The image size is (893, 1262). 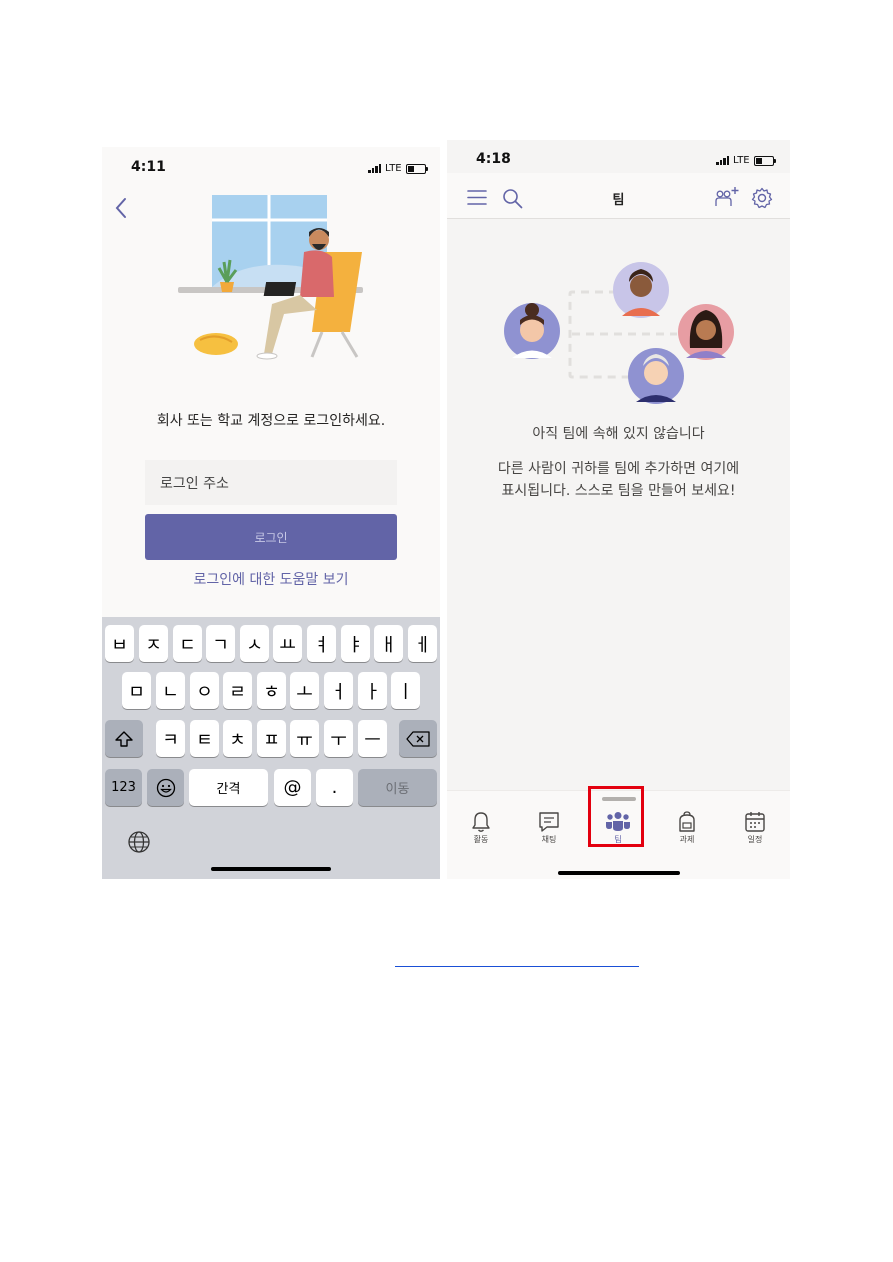 I want to click on hyperlink-underline, so click(x=517, y=966).